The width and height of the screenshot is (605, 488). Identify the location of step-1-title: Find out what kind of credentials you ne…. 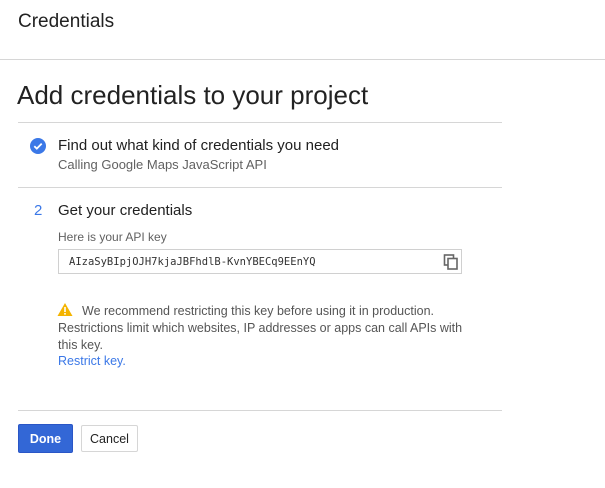
(198, 145).